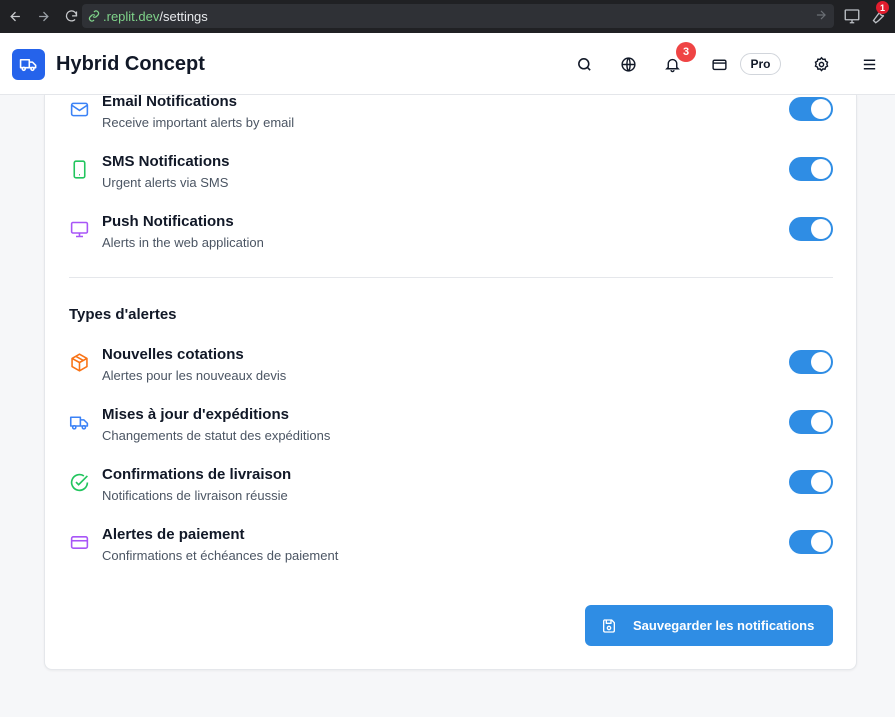 This screenshot has width=895, height=717. I want to click on save-button-label: Sauvegarder les notifications, so click(724, 625).